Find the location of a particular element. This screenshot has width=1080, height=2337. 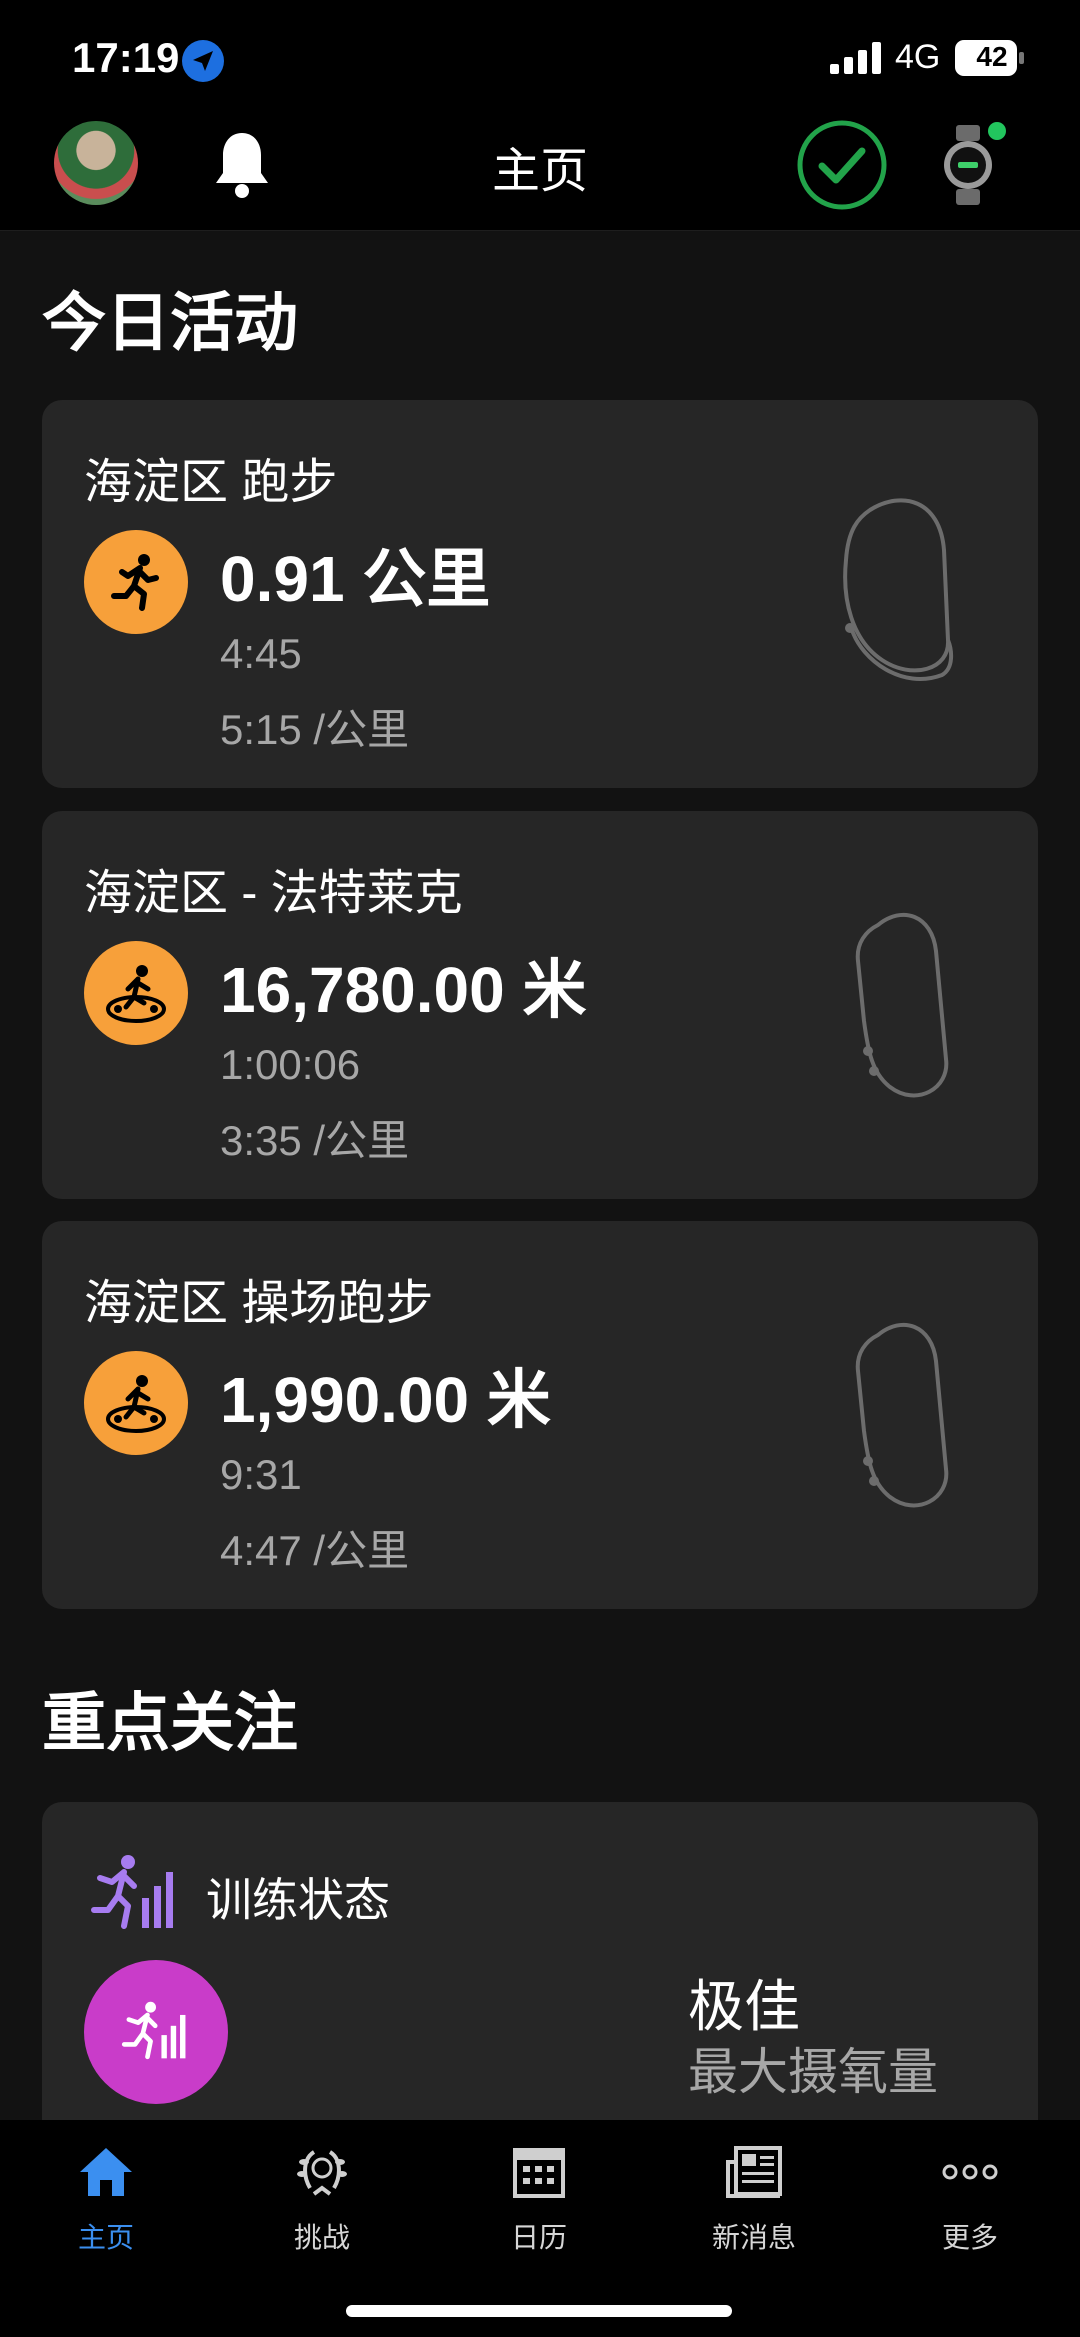

activity-distance: 16,780.00 米 is located at coordinates (403, 990).